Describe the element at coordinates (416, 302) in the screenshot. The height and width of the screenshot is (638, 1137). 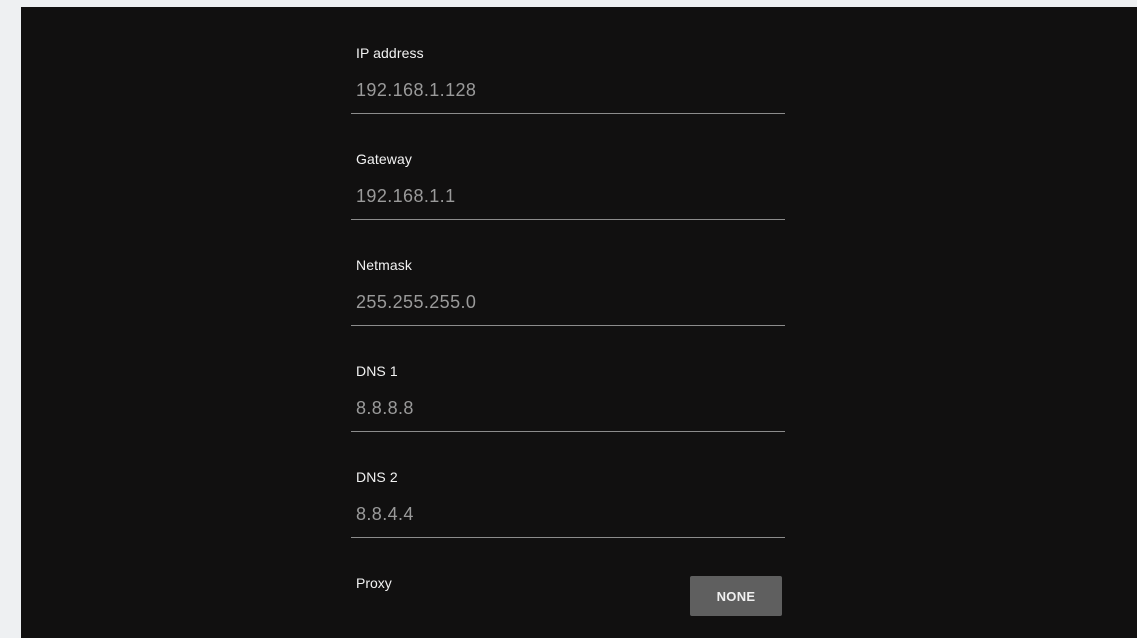
I see `netmask-input: 255.255.255.0` at that location.